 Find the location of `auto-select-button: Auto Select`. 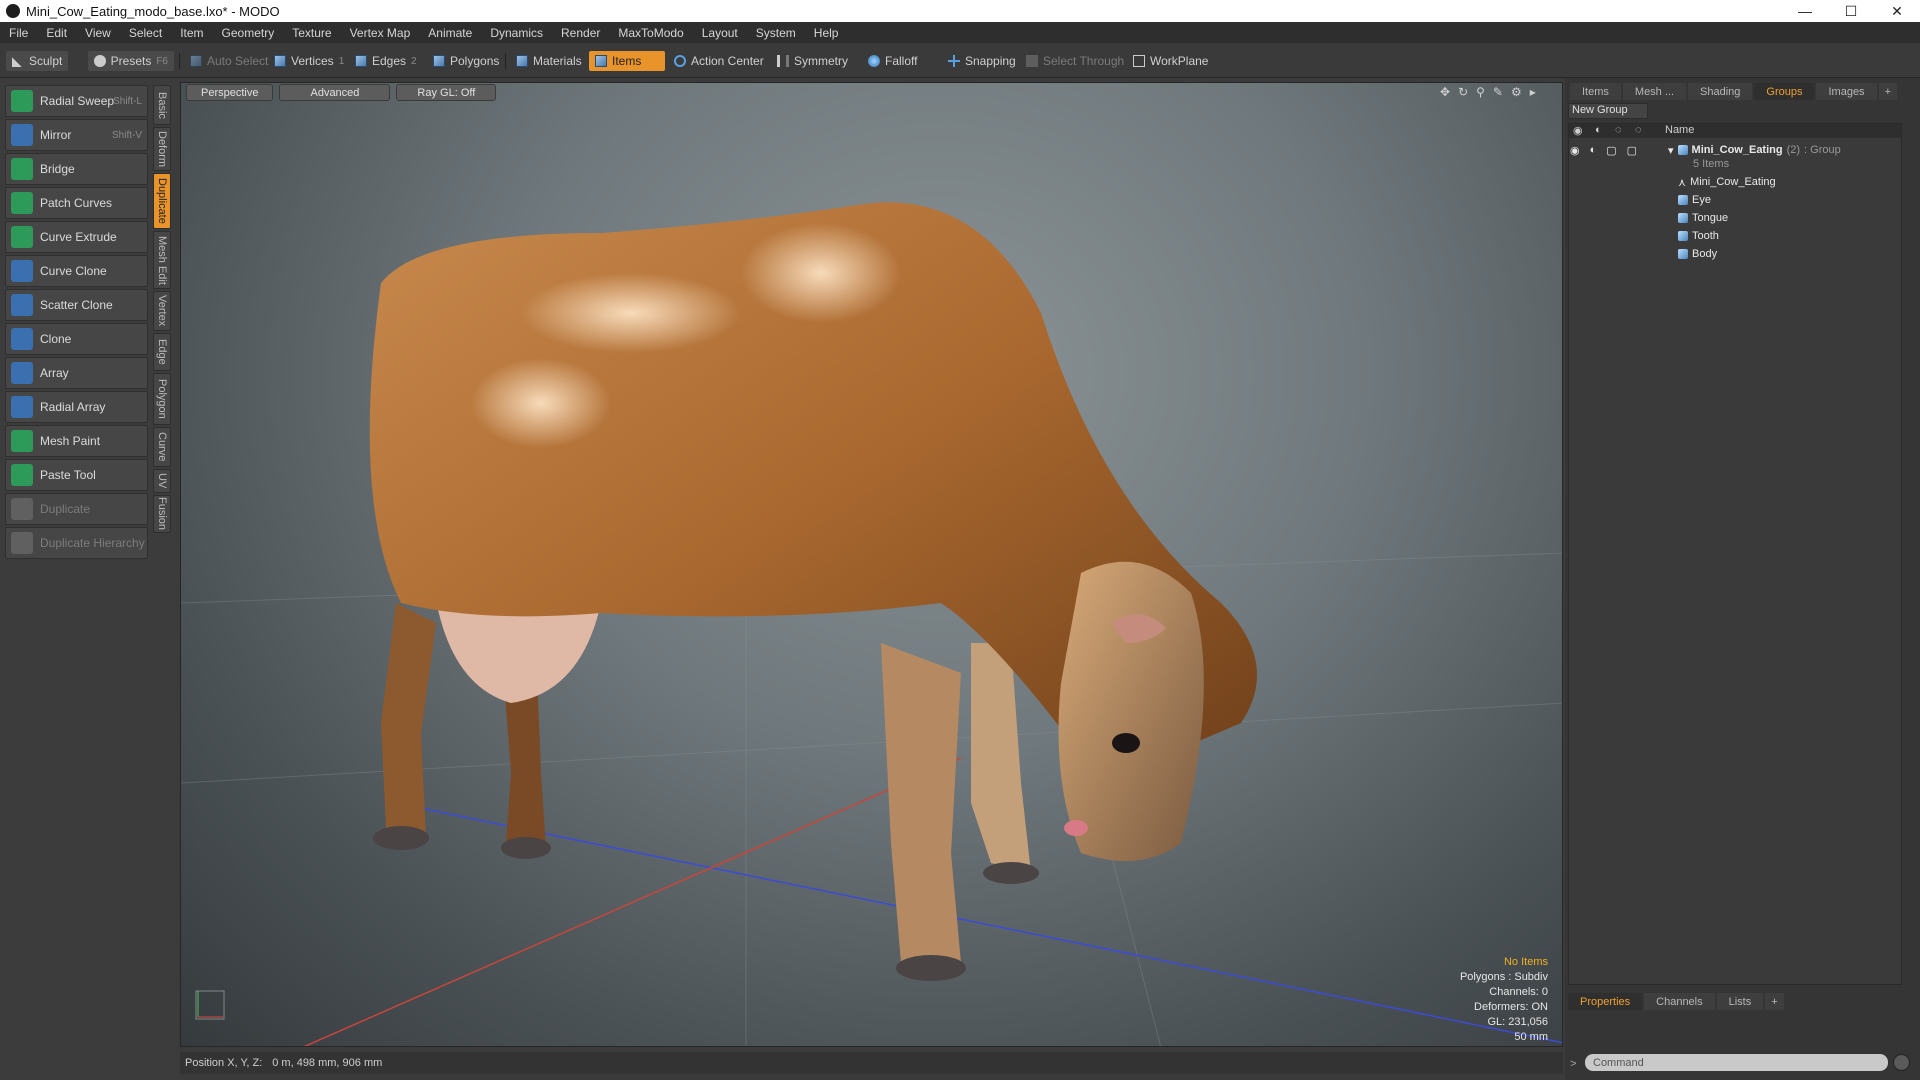

auto-select-button: Auto Select is located at coordinates (229, 61).